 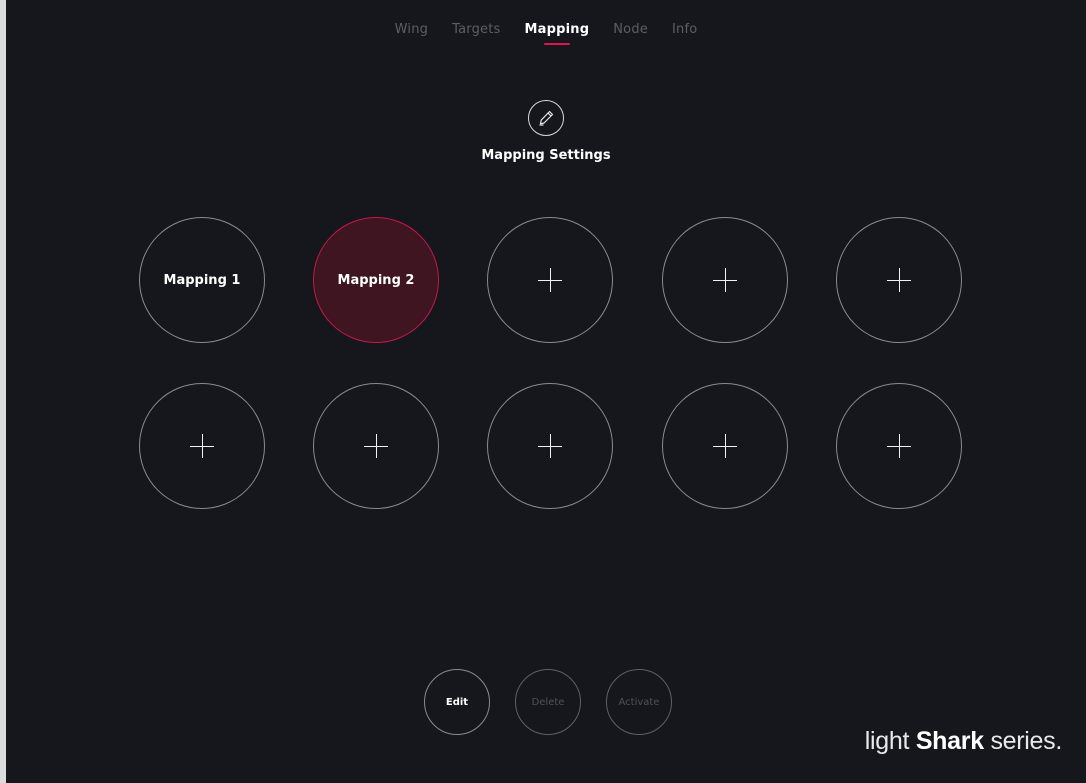 I want to click on brand-word-series: series., so click(x=1026, y=741).